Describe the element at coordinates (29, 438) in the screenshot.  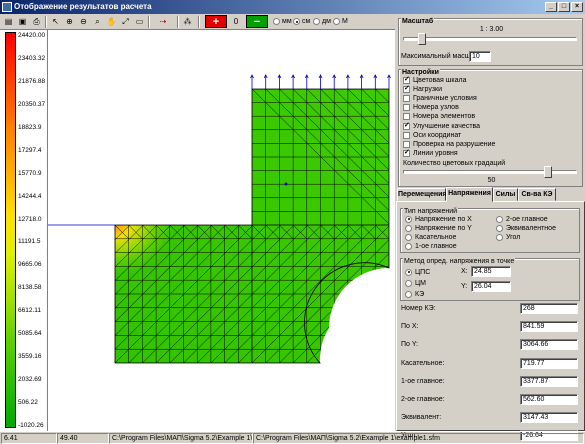
I see `status-x: 6.41` at that location.